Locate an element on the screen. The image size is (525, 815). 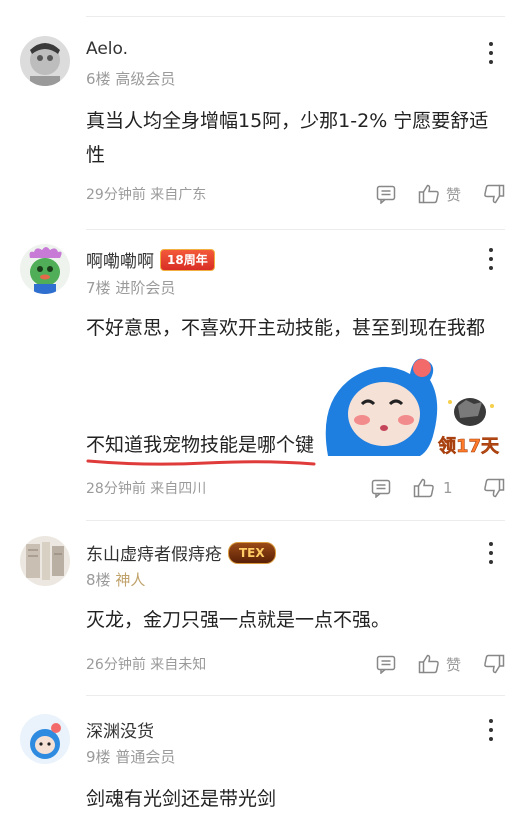
comment-meta: 8楼 神人 is located at coordinates (115, 579).